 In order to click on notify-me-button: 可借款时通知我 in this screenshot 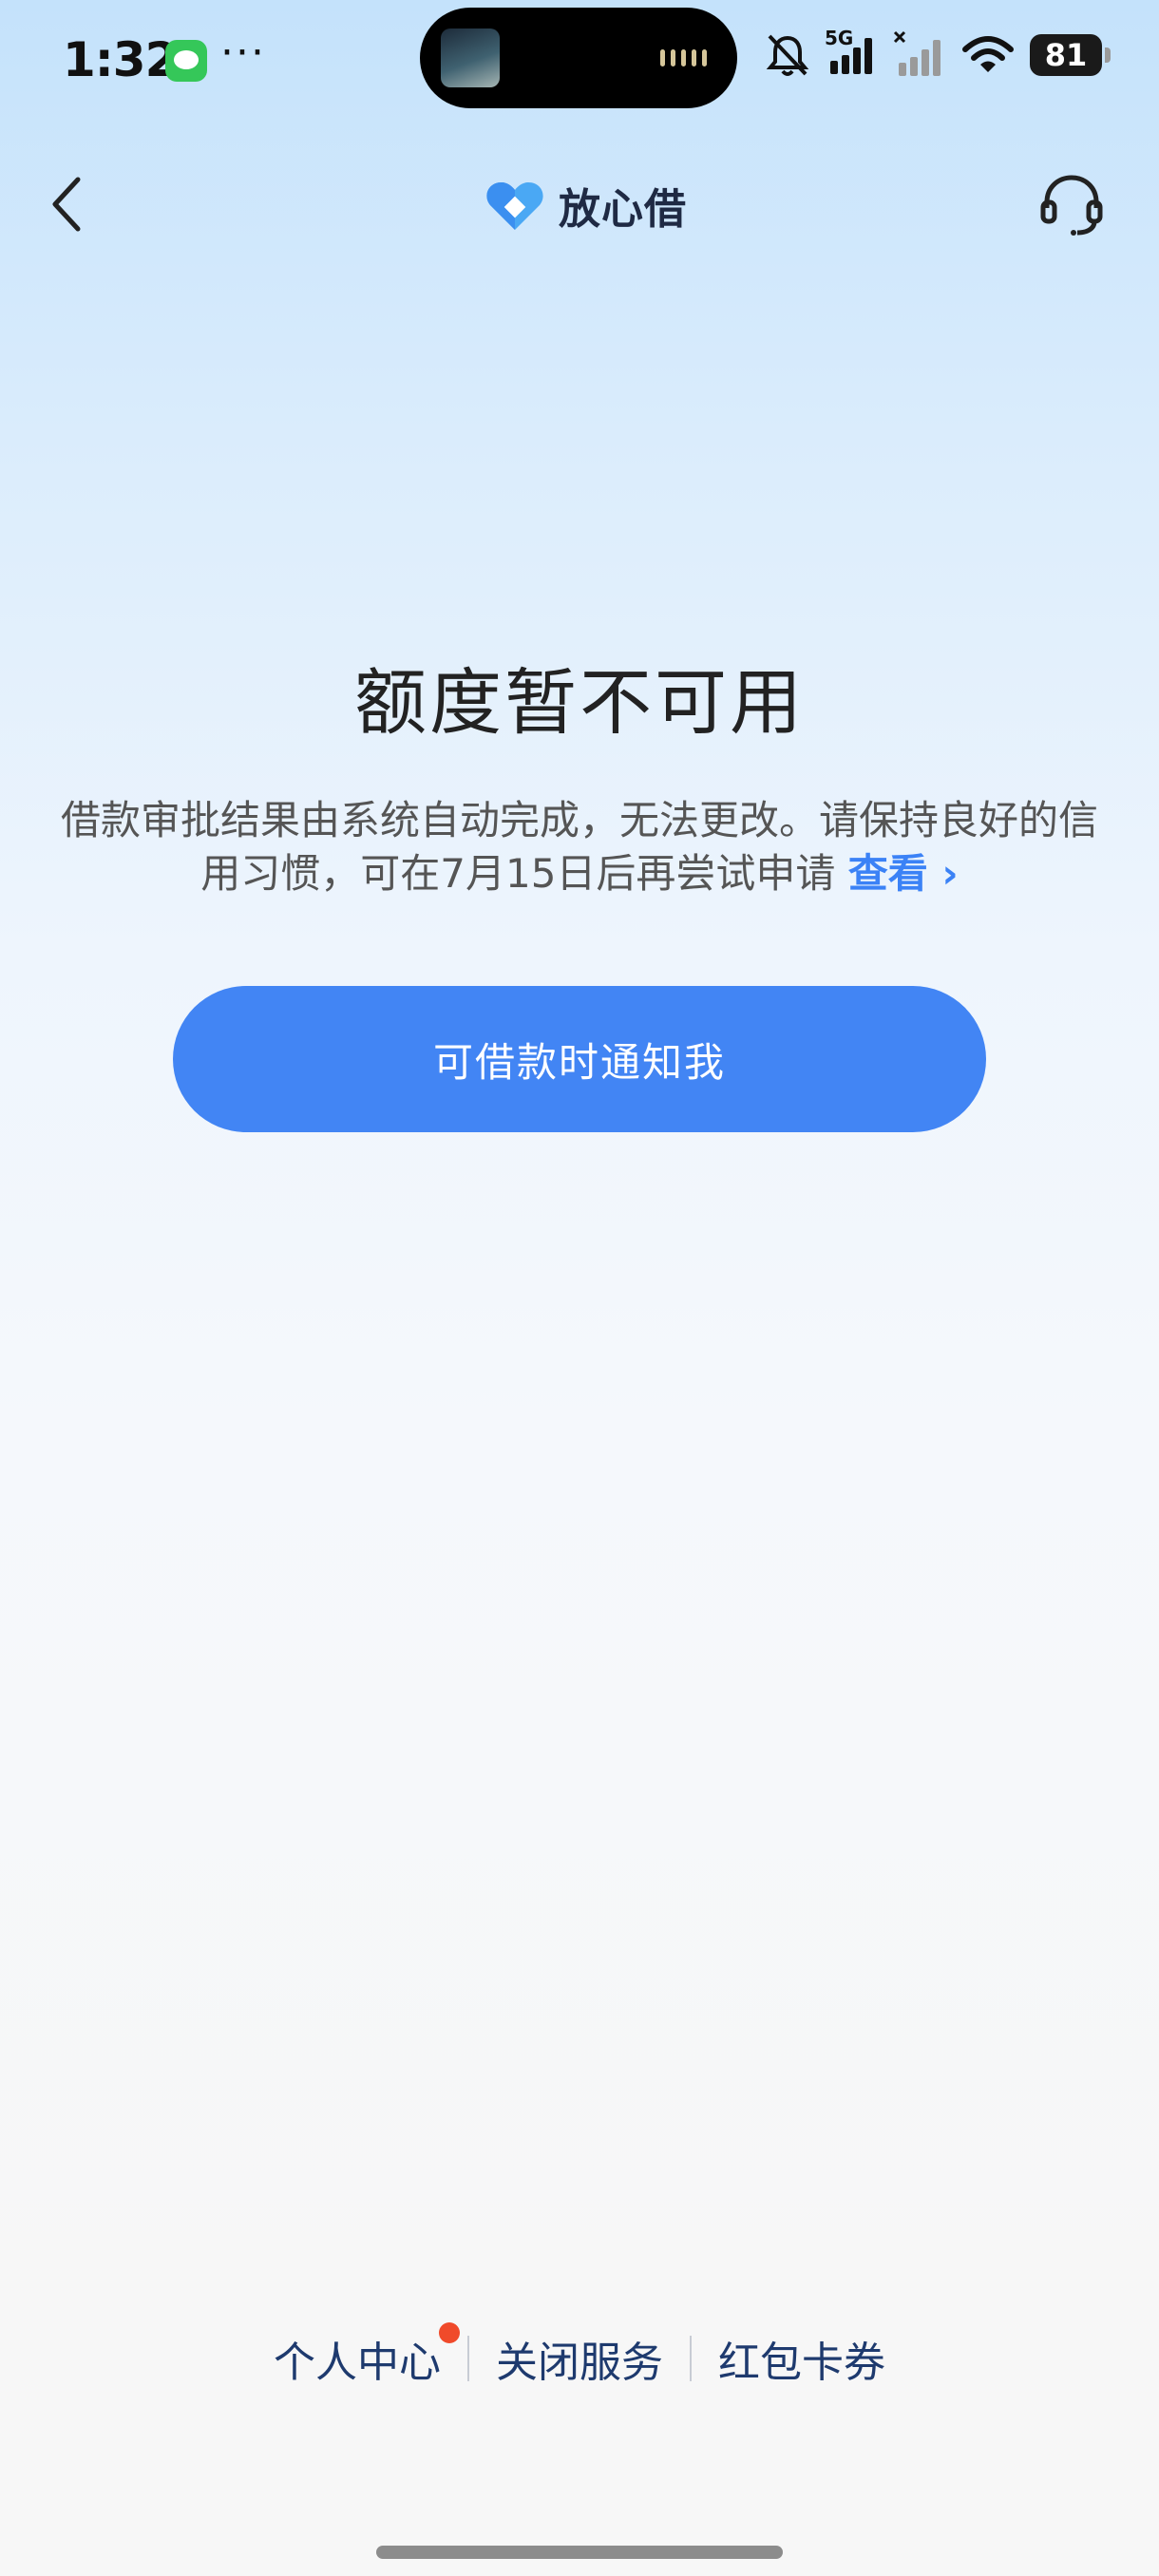, I will do `click(579, 1059)`.